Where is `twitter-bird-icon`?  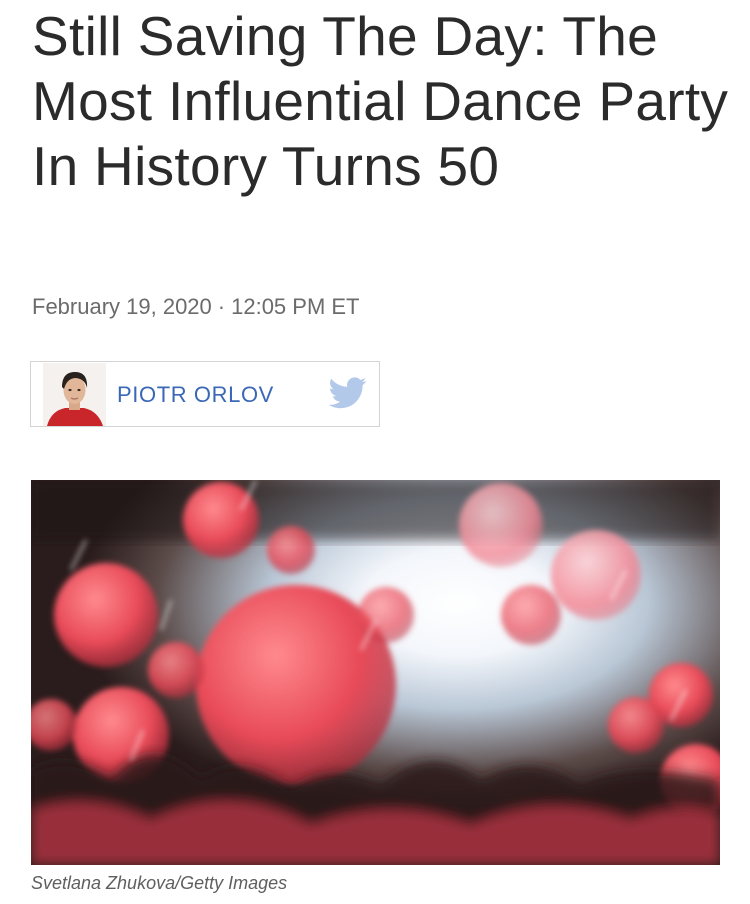
twitter-bird-icon is located at coordinates (347, 393).